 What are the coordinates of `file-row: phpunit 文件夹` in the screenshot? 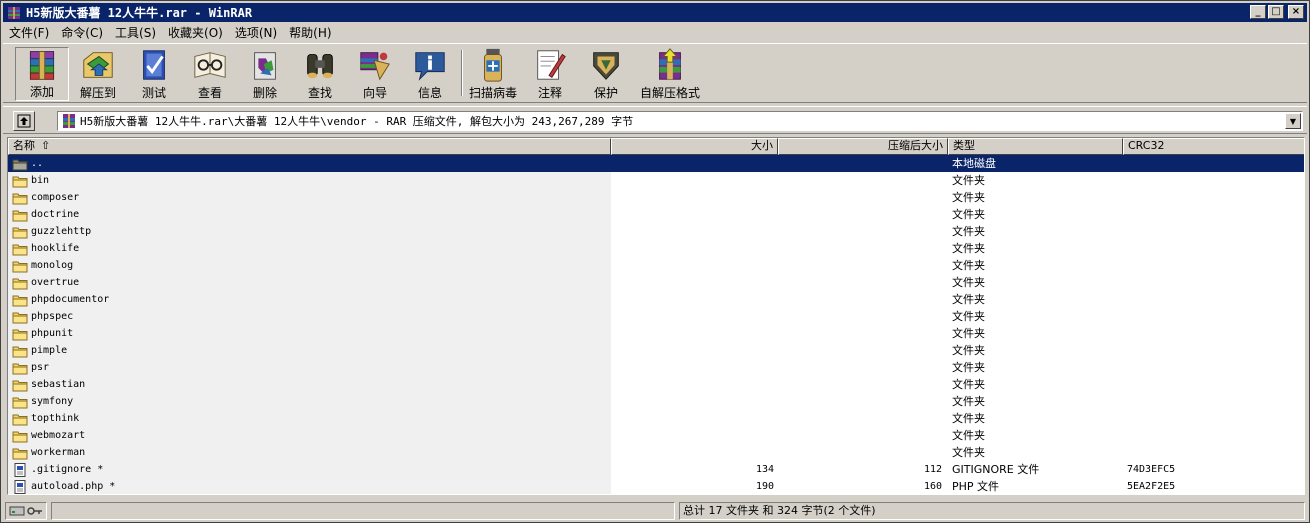 It's located at (656, 333).